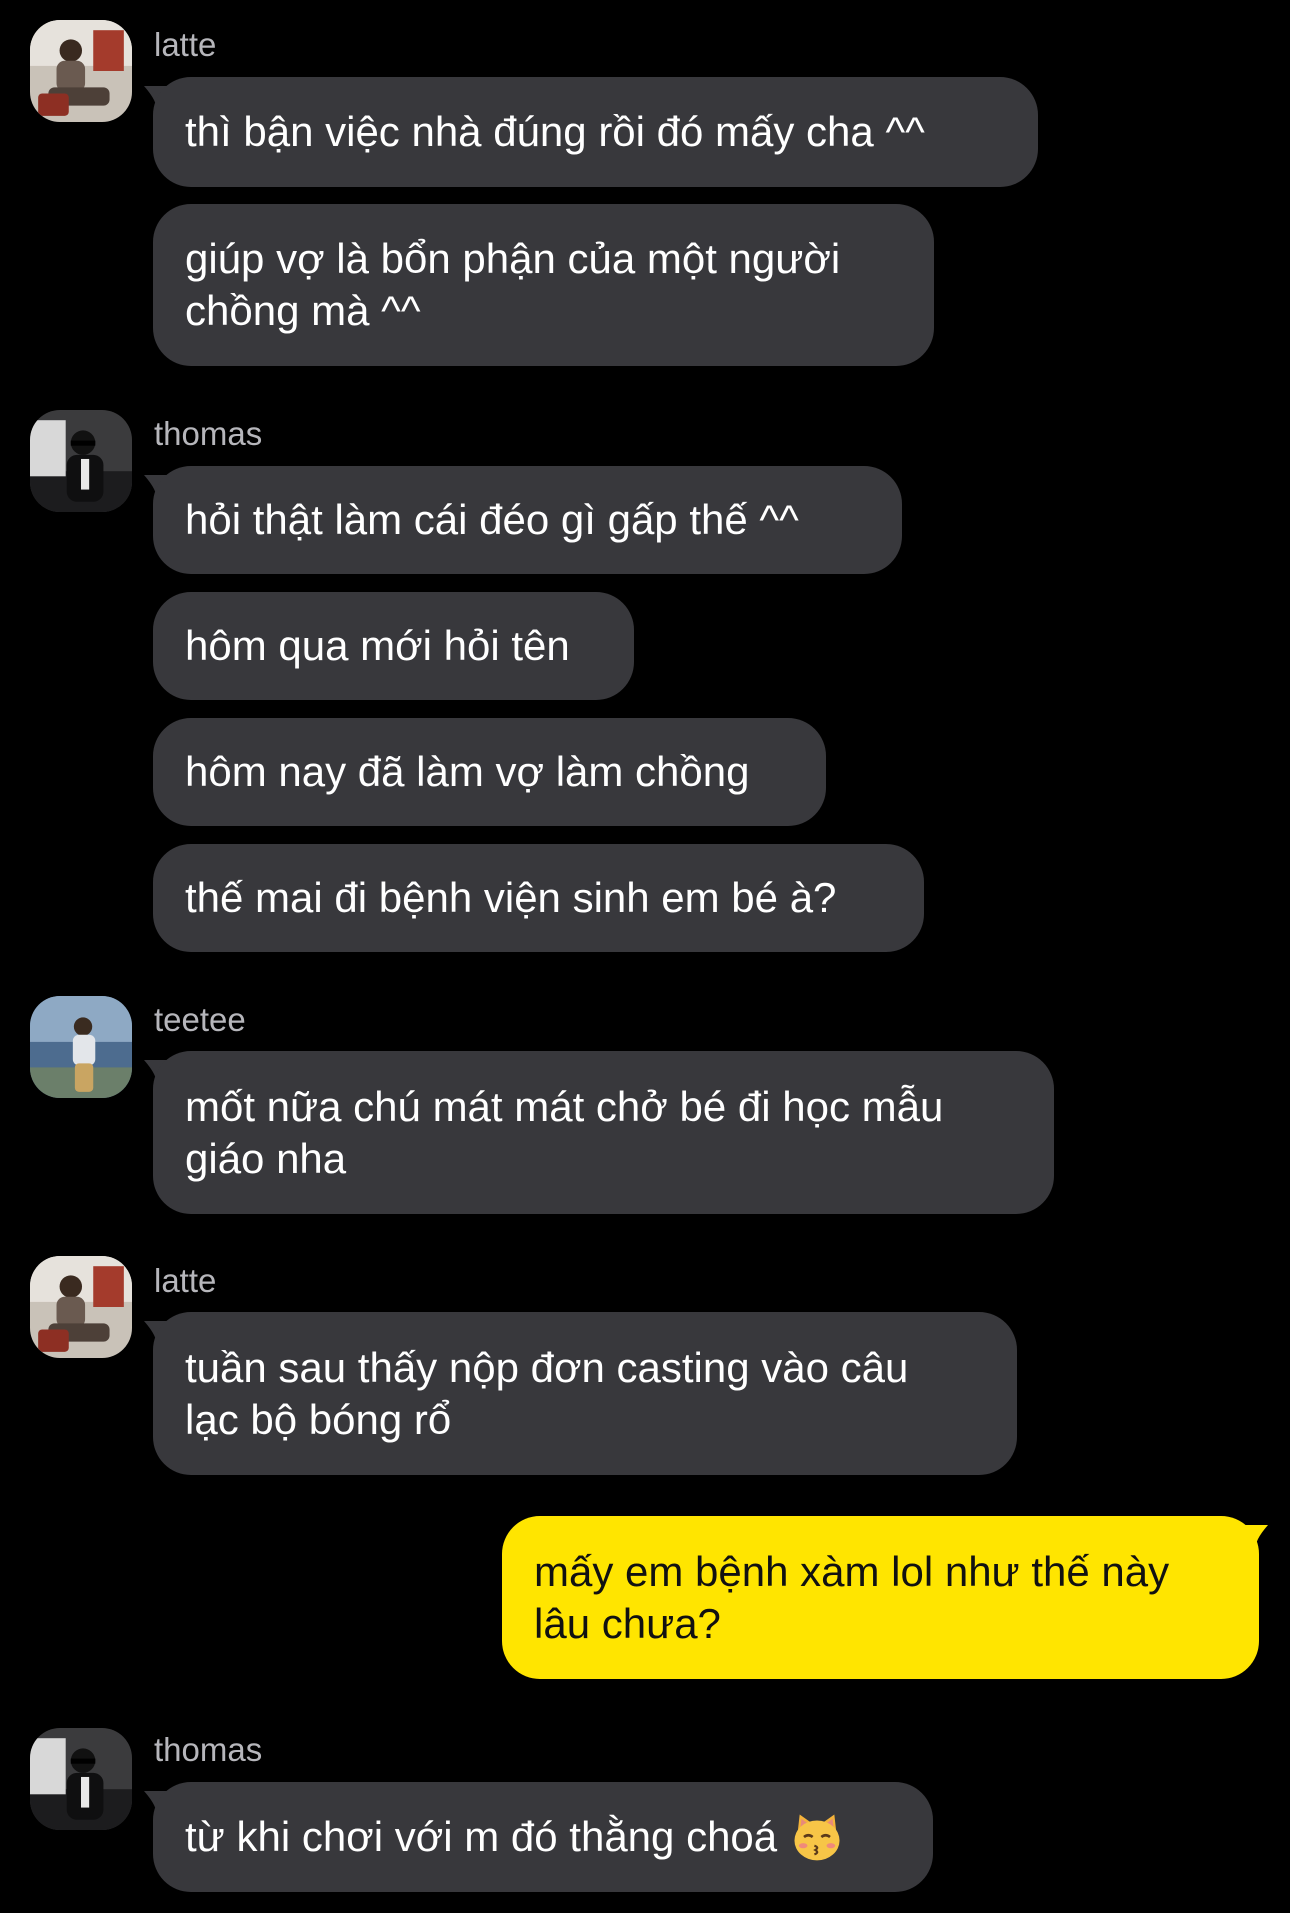 The width and height of the screenshot is (1290, 1913). I want to click on message-text: hôm qua mới hỏi tên, so click(377, 645).